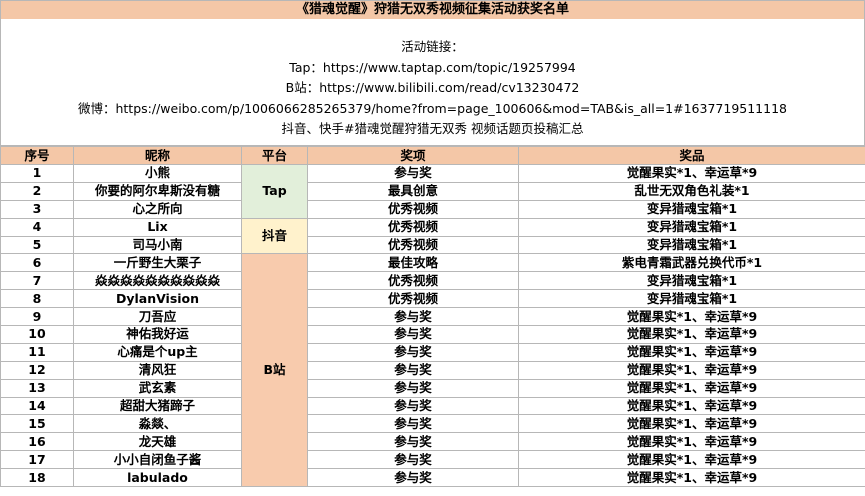 Image resolution: width=865 pixels, height=496 pixels. Describe the element at coordinates (157, 209) in the screenshot. I see `cell-nickname: 心之所向` at that location.